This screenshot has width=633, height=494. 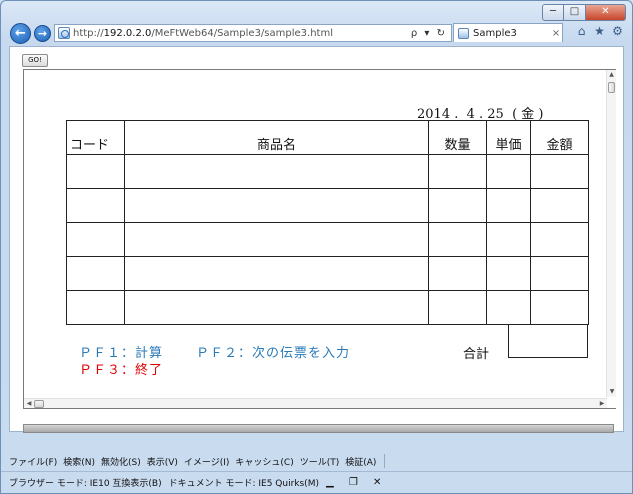 What do you see at coordinates (207, 461) in the screenshot?
I see `menu-images: イメージ(I)` at bounding box center [207, 461].